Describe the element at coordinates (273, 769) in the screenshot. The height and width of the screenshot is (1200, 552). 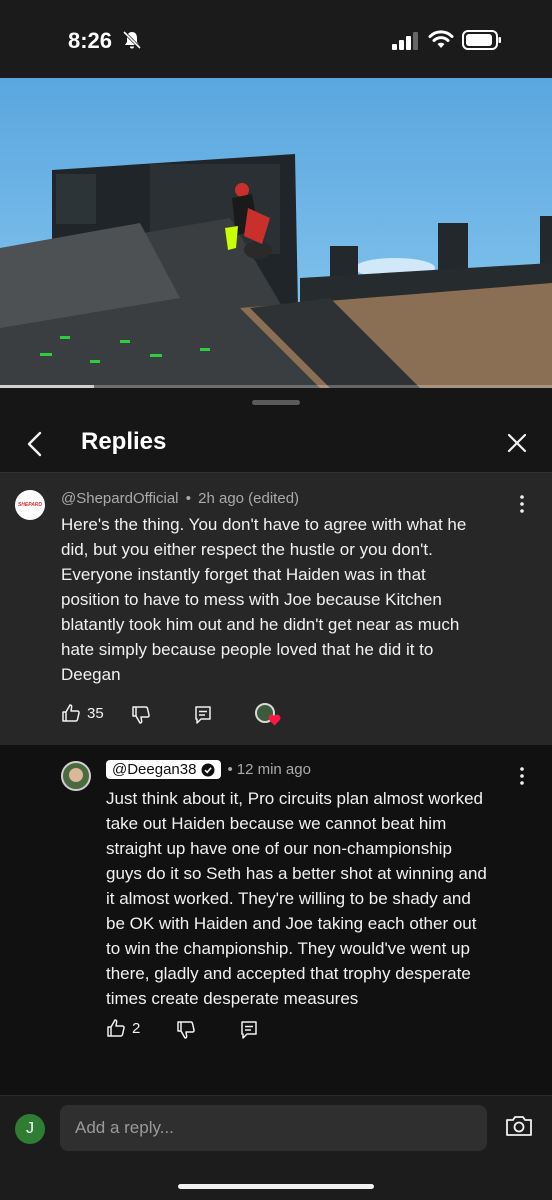
I see `comment-time: 12 min ago` at that location.